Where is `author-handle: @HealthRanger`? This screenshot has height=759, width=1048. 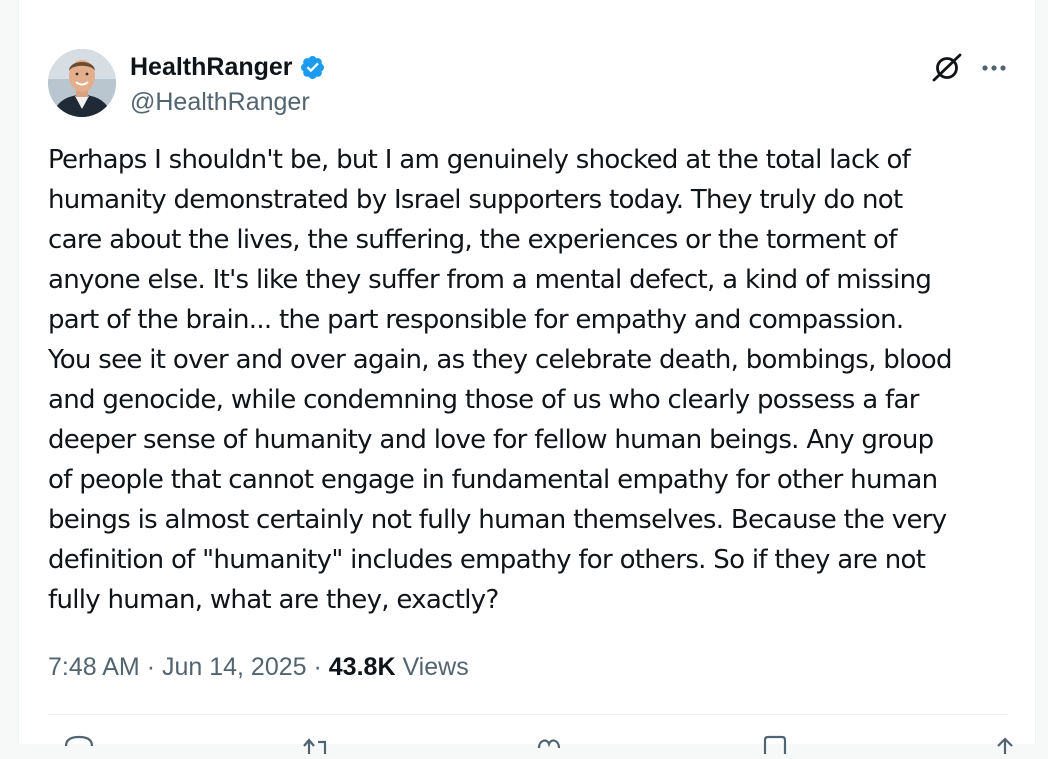
author-handle: @HealthRanger is located at coordinates (220, 102).